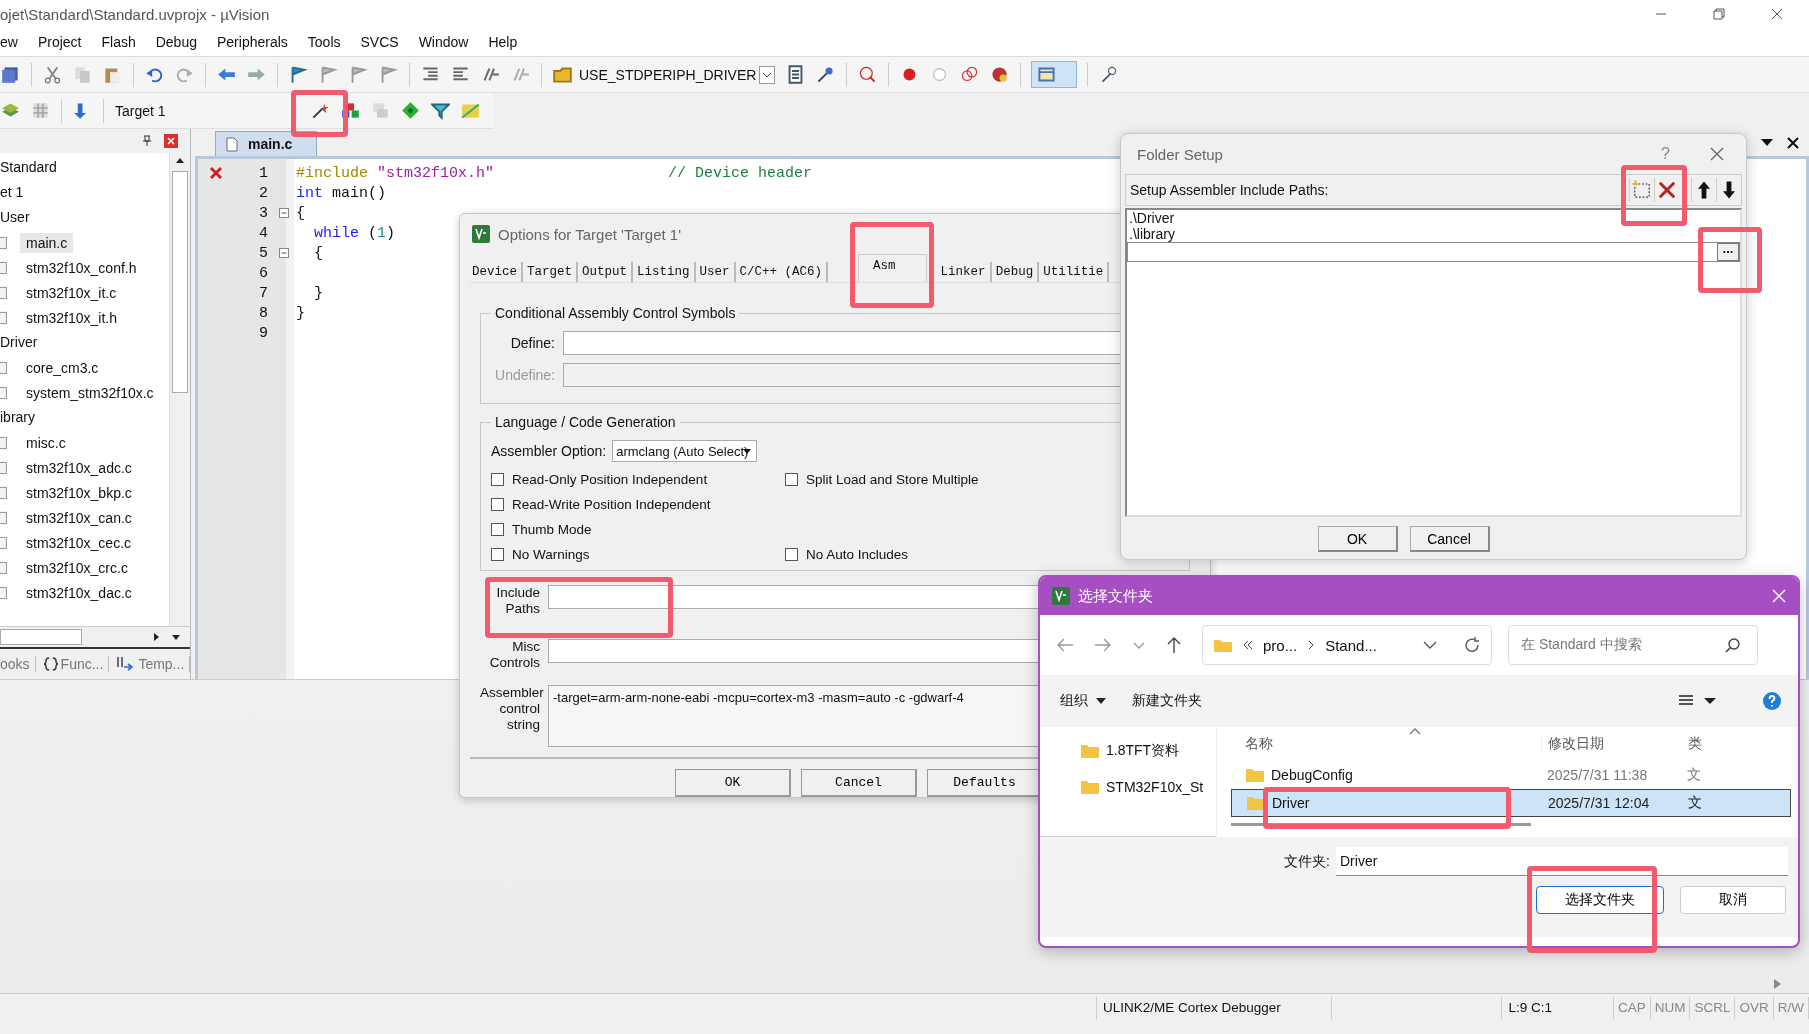 The height and width of the screenshot is (1034, 1809). Describe the element at coordinates (84, 342) in the screenshot. I see `tree-node: Driver` at that location.